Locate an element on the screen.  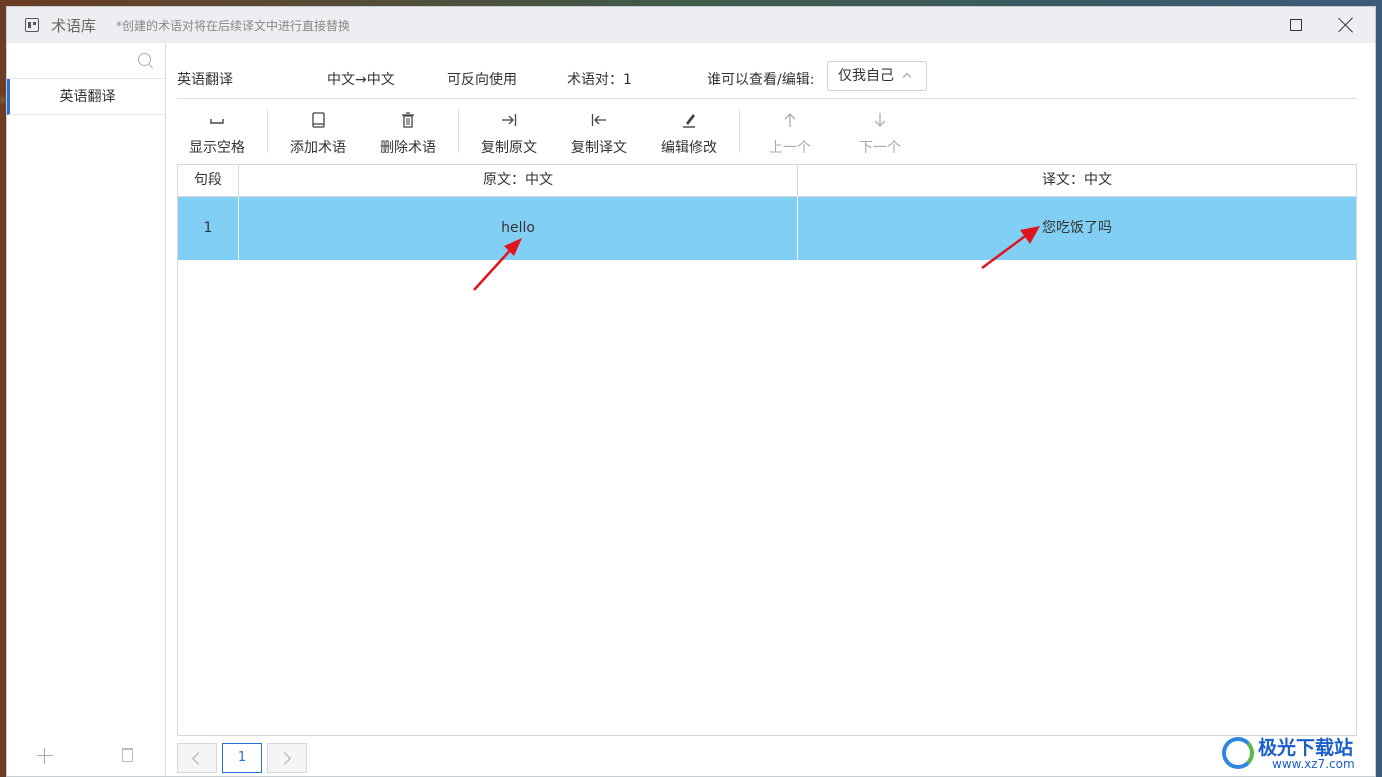
permission-select: 仅我自己 is located at coordinates (877, 76).